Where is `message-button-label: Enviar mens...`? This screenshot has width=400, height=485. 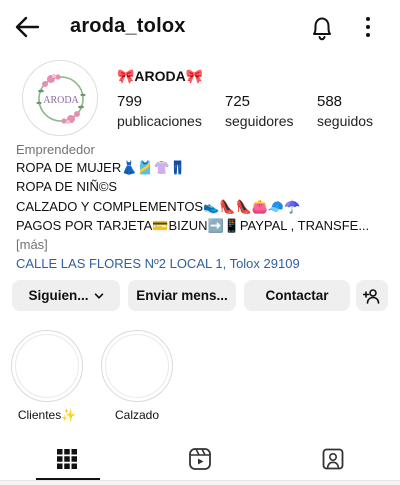
message-button-label: Enviar mens... is located at coordinates (182, 295).